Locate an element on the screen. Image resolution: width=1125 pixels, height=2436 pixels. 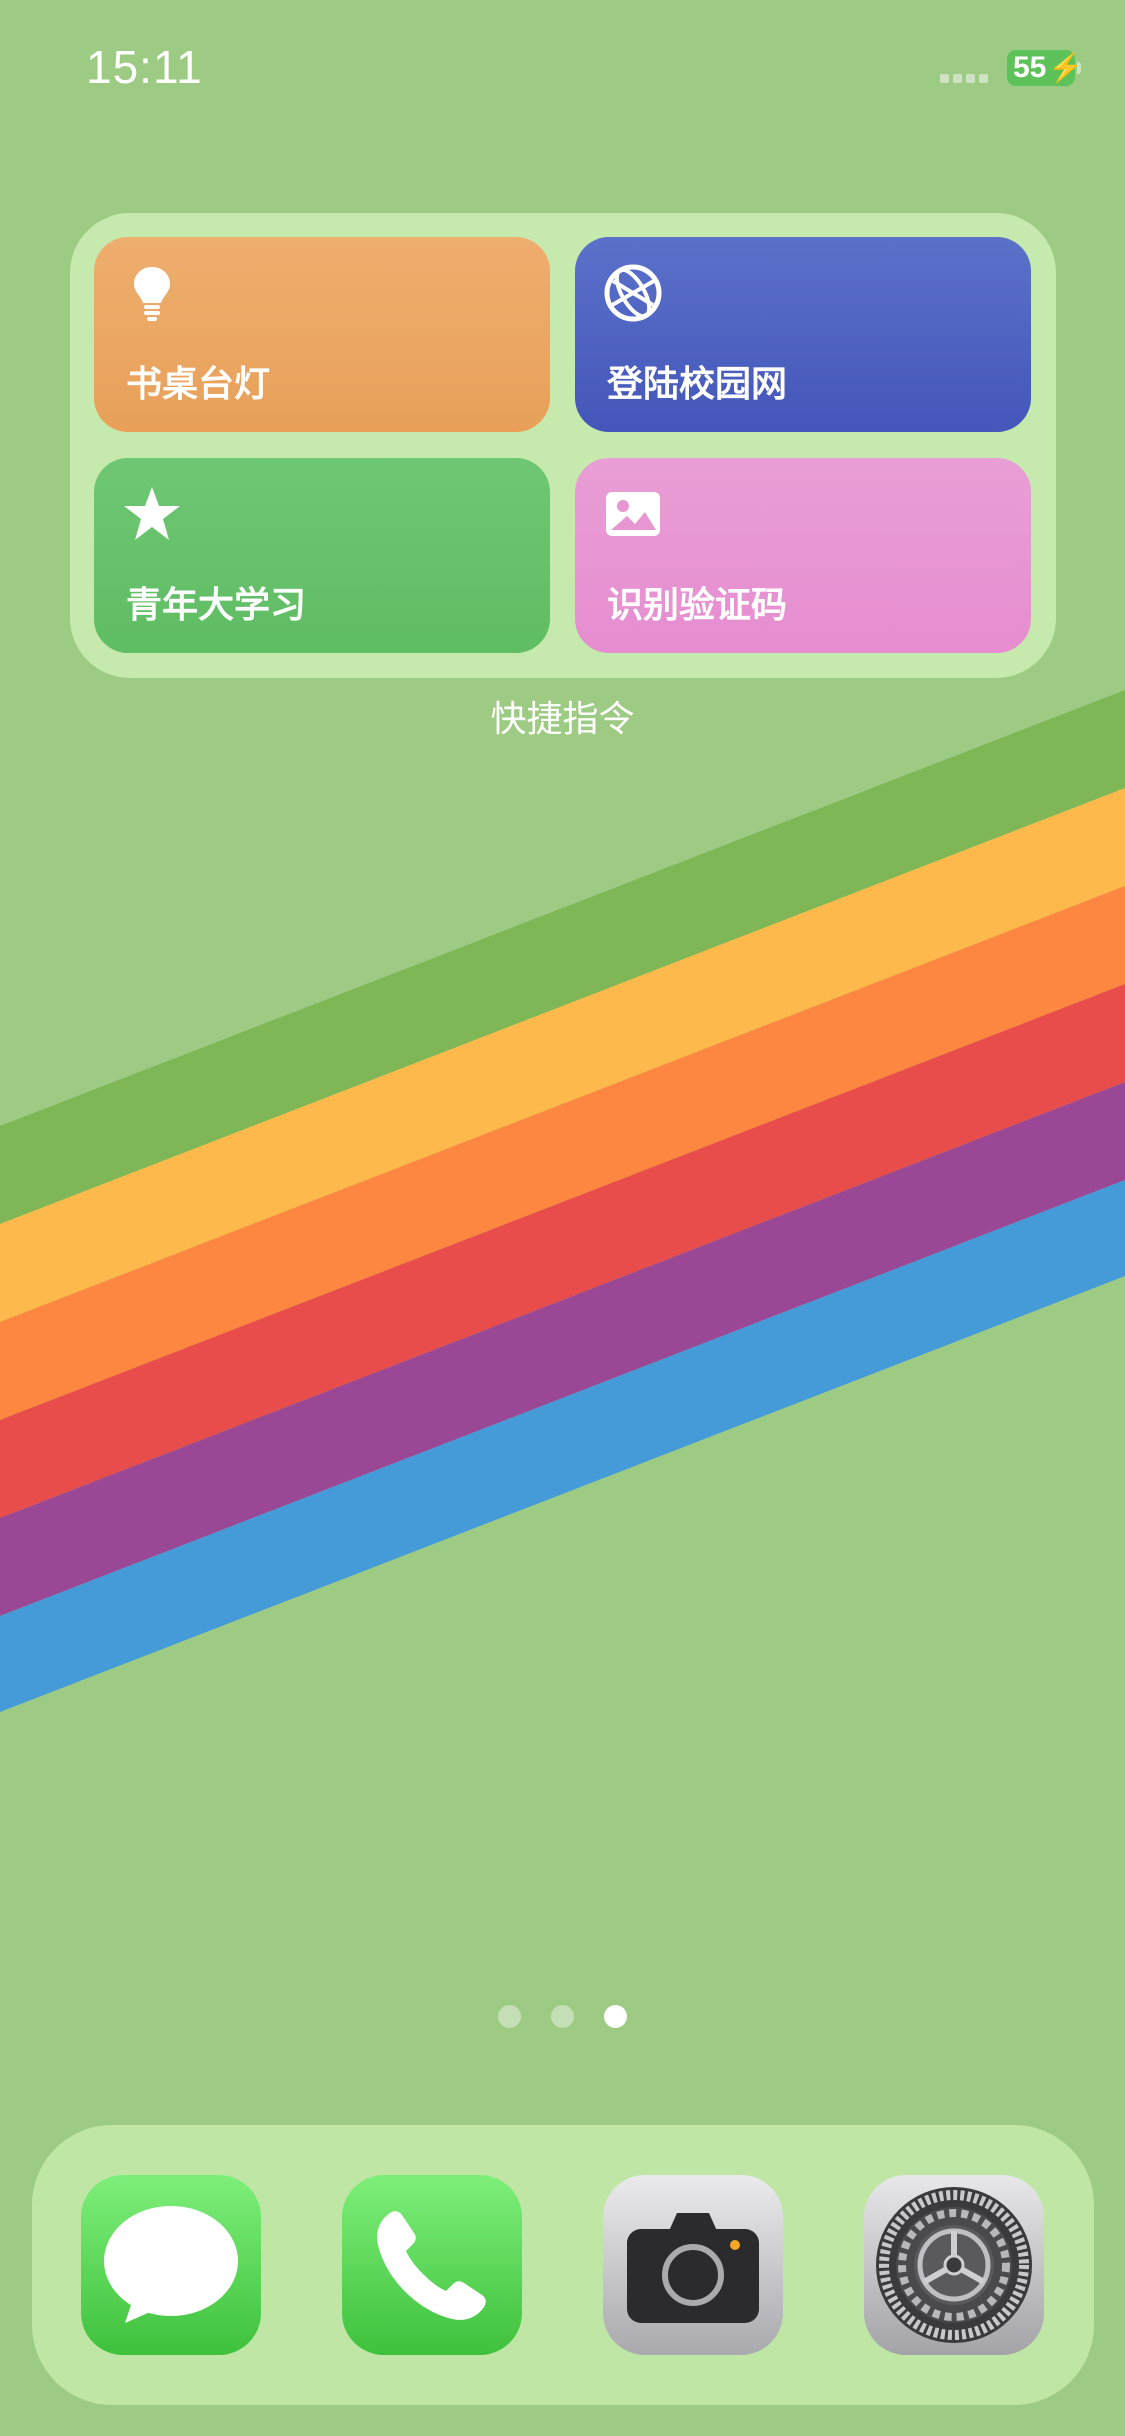
status-time: 15:11 is located at coordinates (144, 67).